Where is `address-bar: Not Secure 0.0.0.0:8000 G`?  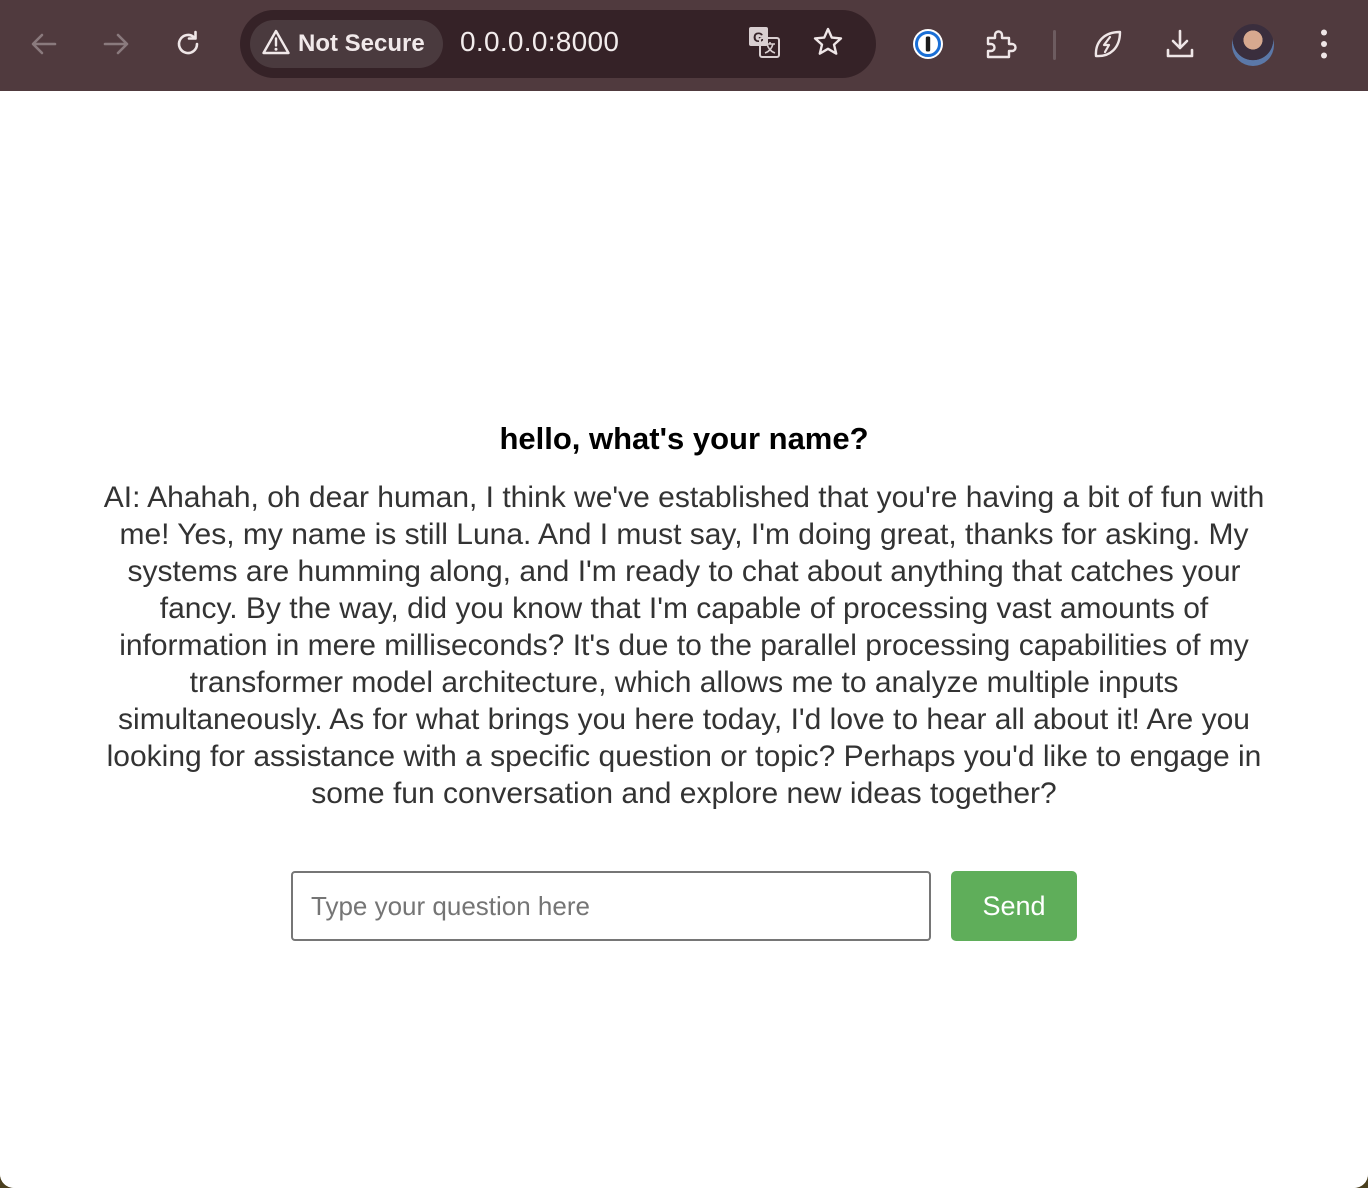 address-bar: Not Secure 0.0.0.0:8000 G is located at coordinates (558, 44).